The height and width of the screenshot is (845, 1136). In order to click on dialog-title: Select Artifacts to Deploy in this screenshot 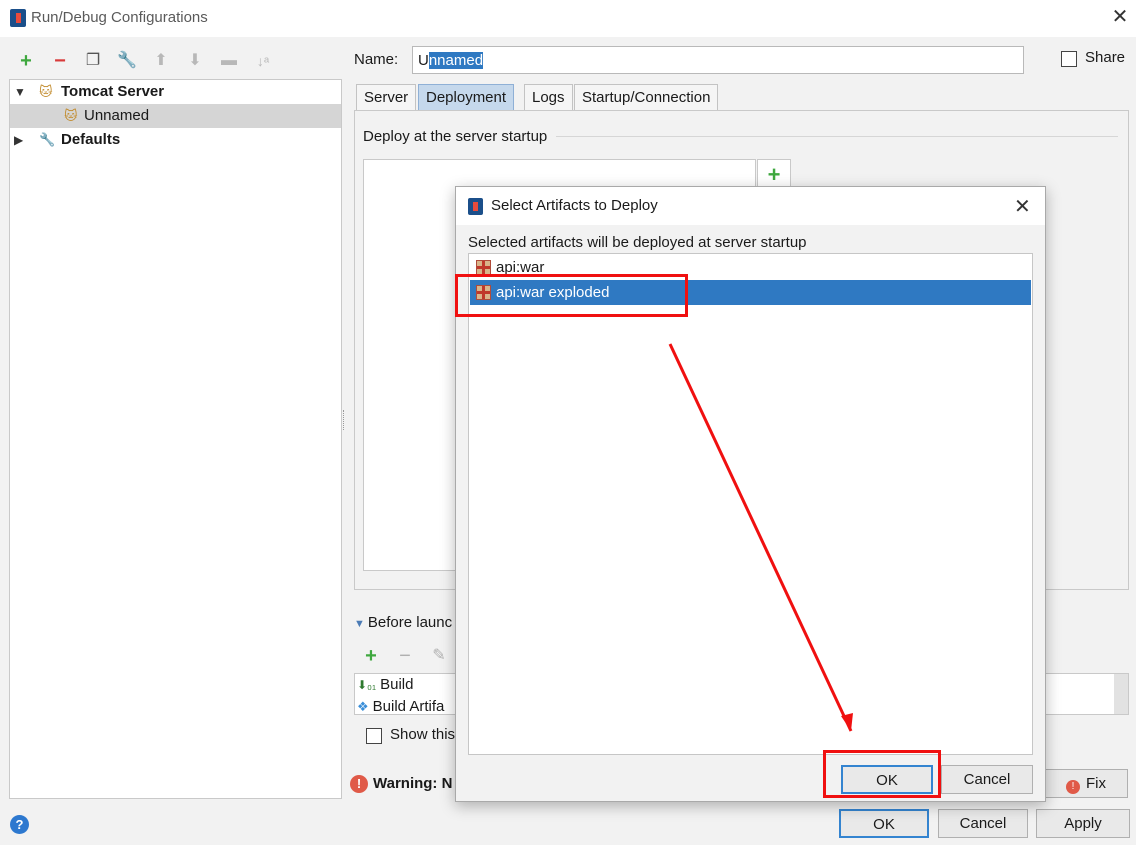, I will do `click(574, 205)`.